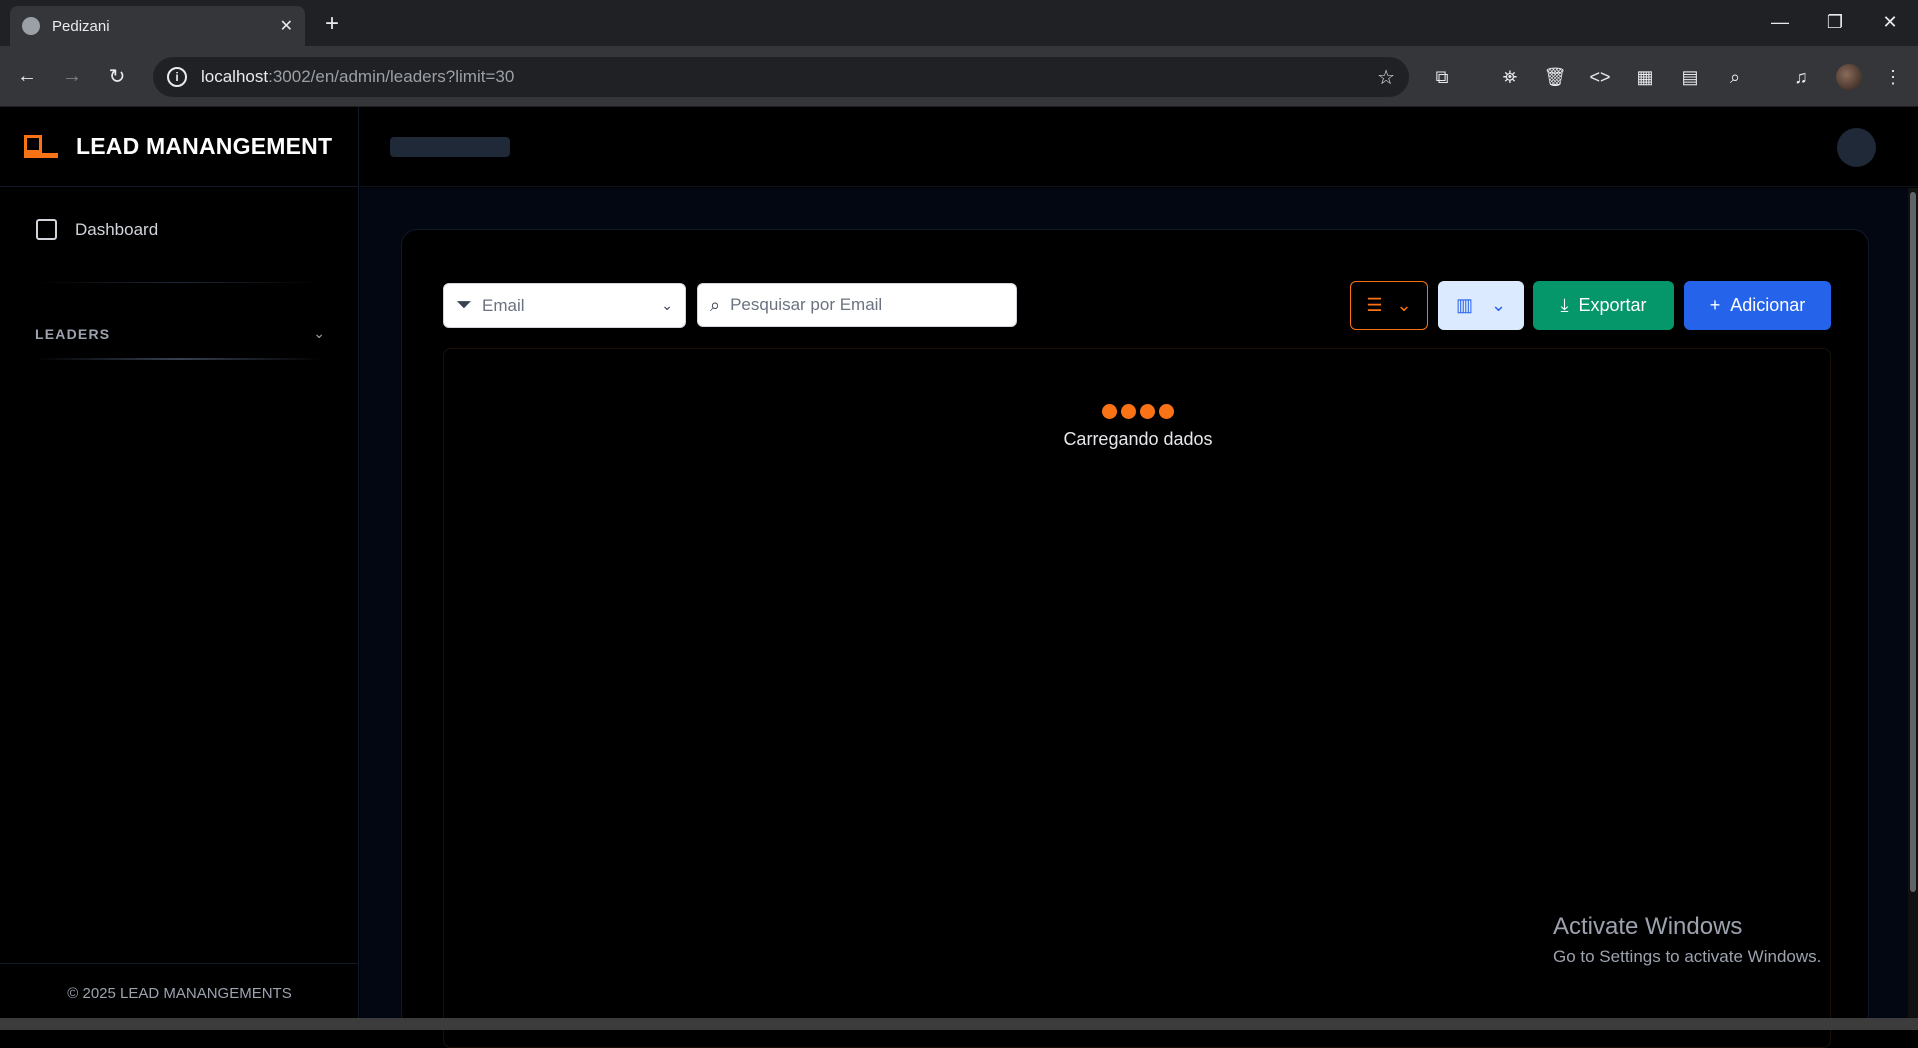 Image resolution: width=1918 pixels, height=1048 pixels. I want to click on search-icon: ⌕, so click(715, 304).